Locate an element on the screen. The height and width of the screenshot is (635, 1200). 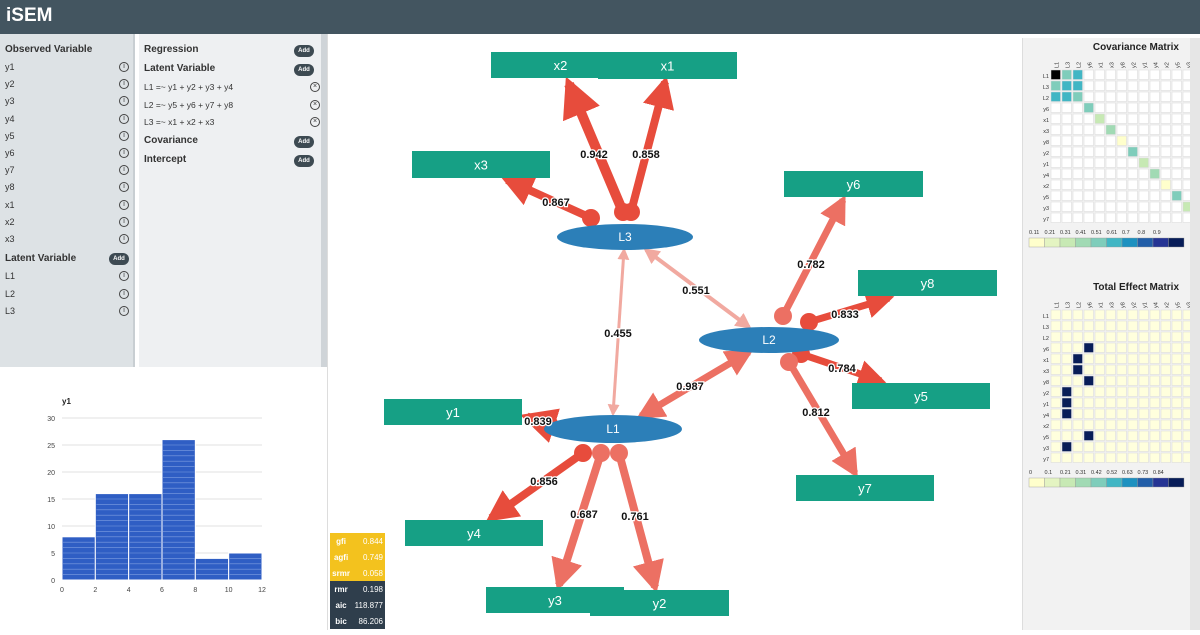
remove-circle-icon: × is located at coordinates (315, 87).